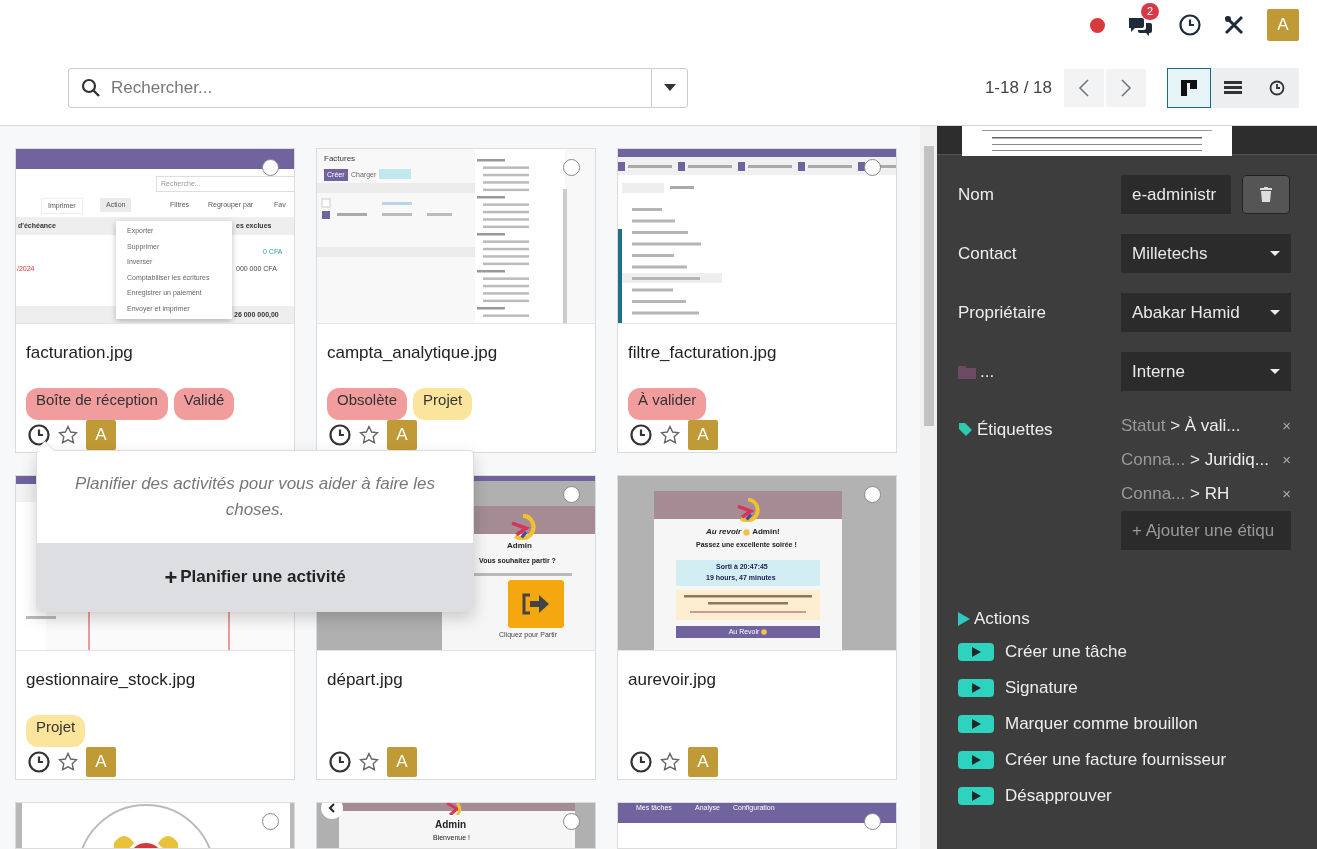  What do you see at coordinates (1206, 312) in the screenshot?
I see `select-field: Abakar Hamid` at bounding box center [1206, 312].